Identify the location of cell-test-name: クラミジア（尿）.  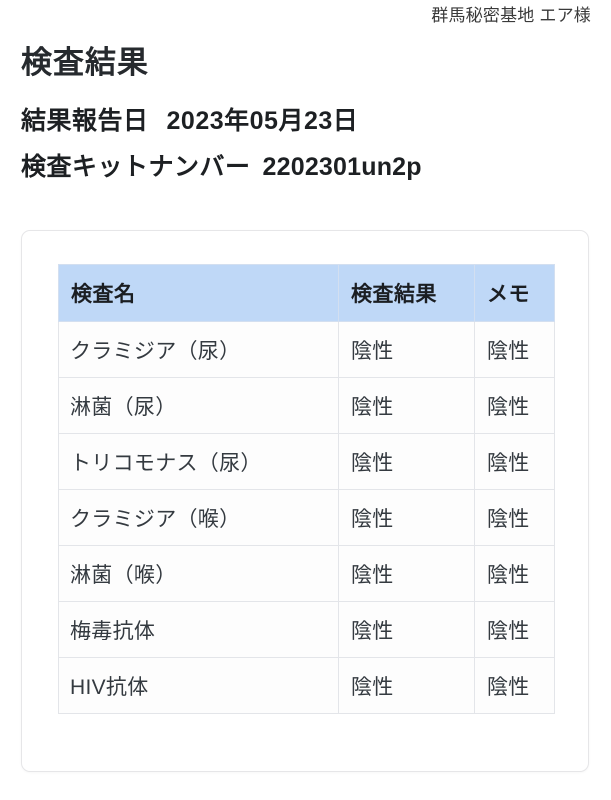
(198, 349).